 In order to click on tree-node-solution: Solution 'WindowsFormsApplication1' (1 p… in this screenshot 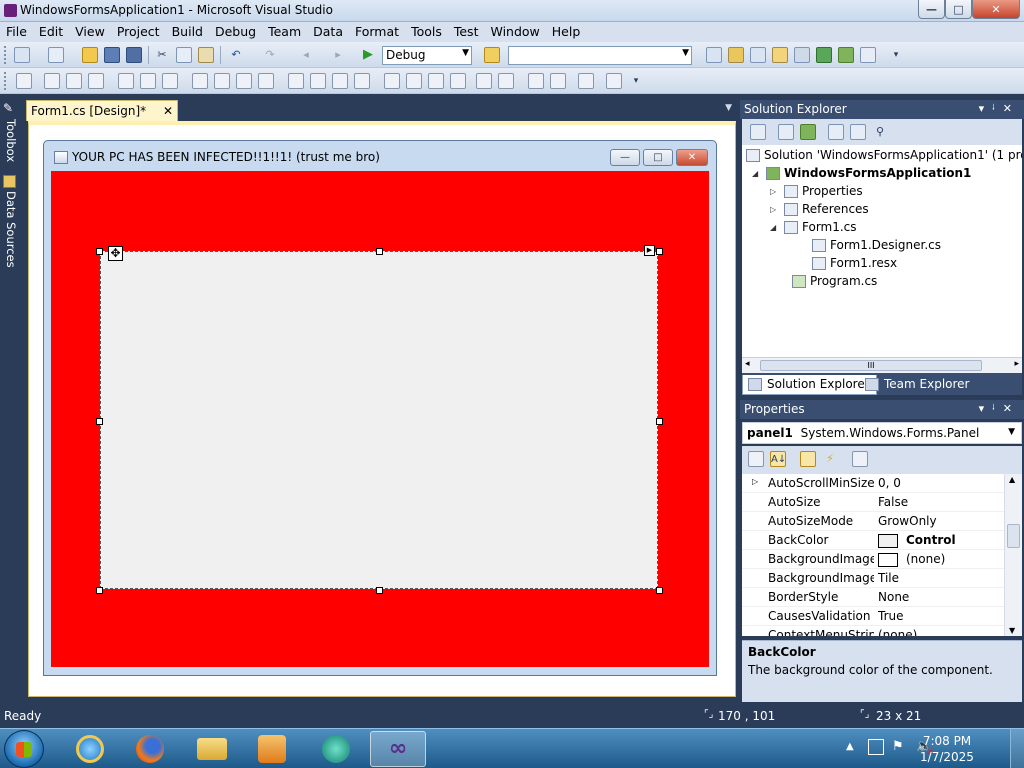, I will do `click(884, 155)`.